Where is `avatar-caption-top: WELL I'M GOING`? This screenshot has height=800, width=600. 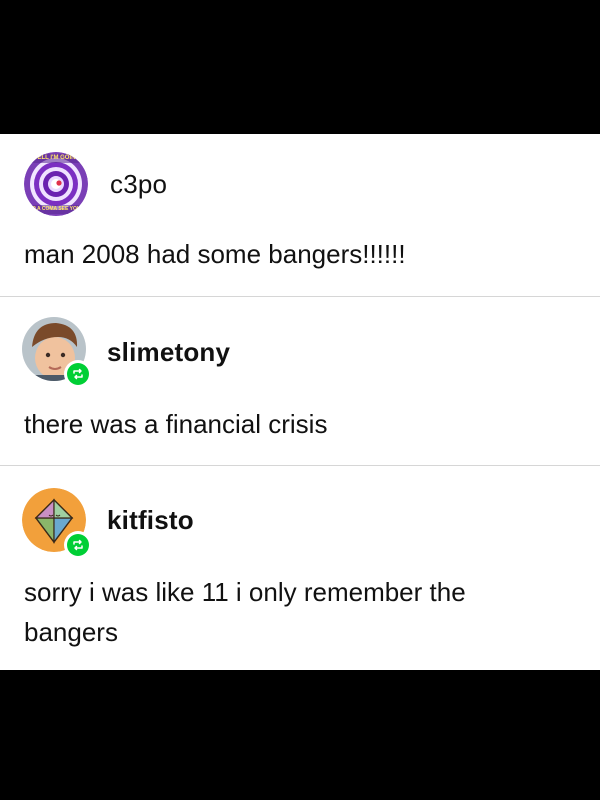 avatar-caption-top: WELL I'M GOING is located at coordinates (56, 158).